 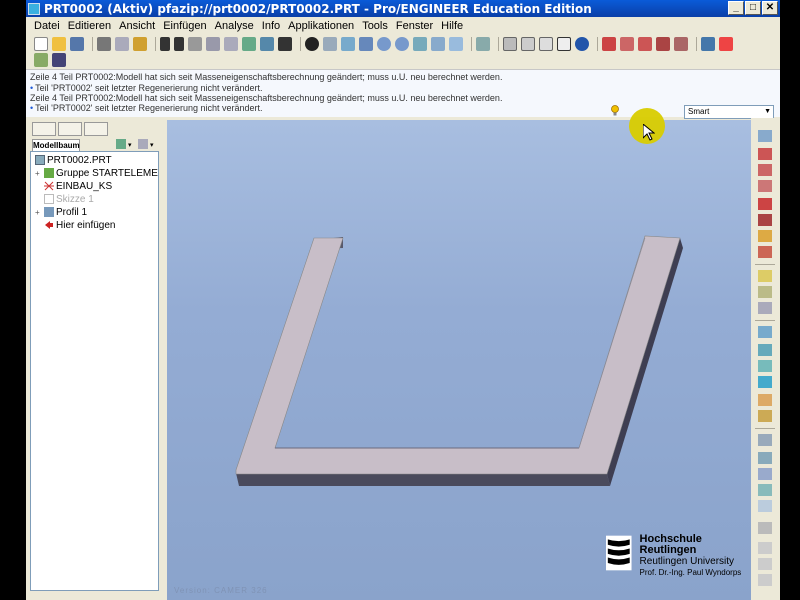 I want to click on copy-icon, so click(x=213, y=44).